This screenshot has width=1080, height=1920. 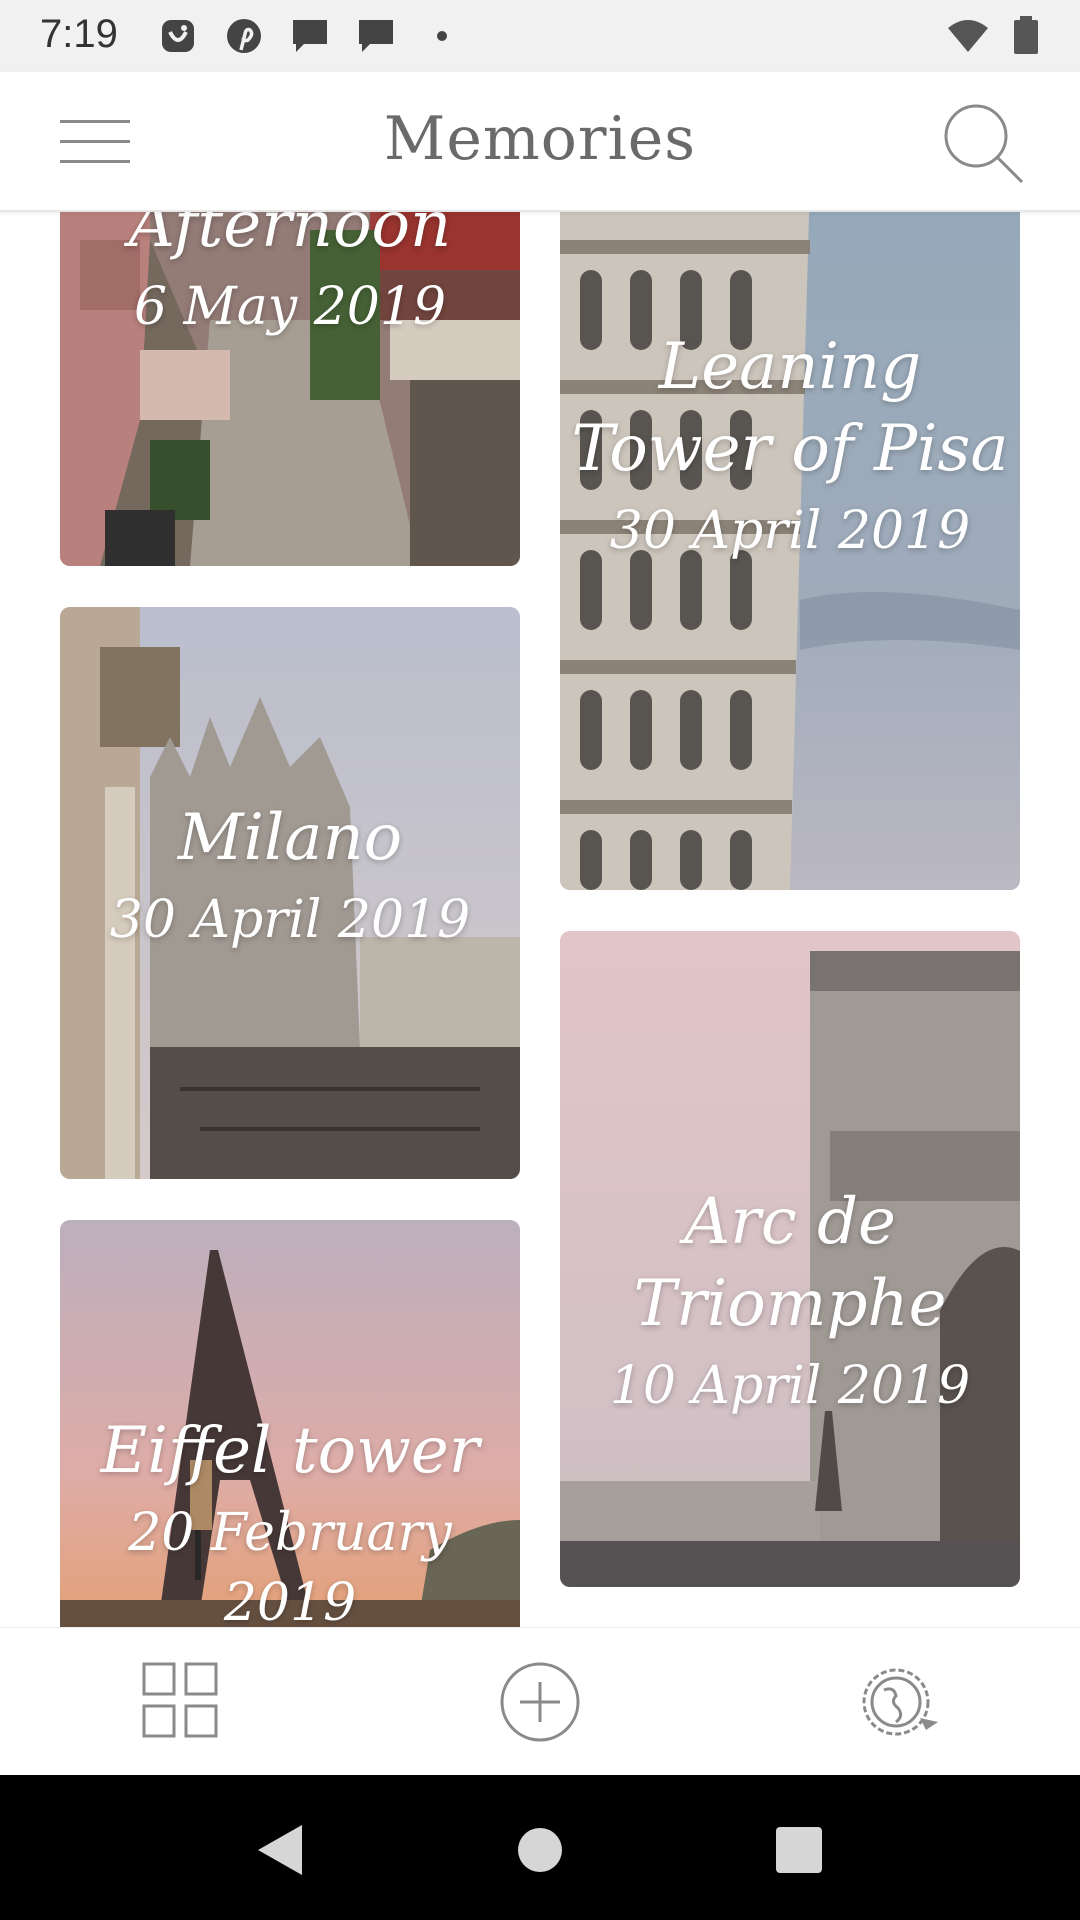 I want to click on bottom-nav, so click(x=540, y=1701).